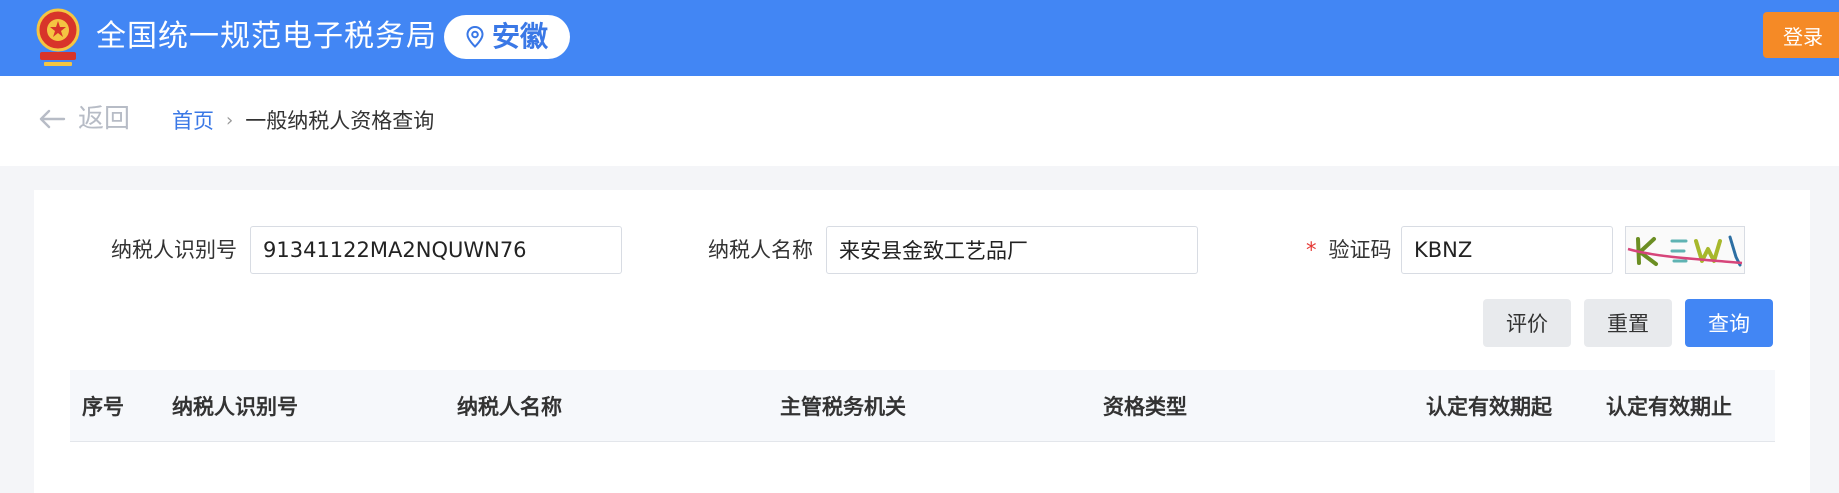  Describe the element at coordinates (1628, 323) in the screenshot. I see `reset-button: 重置` at that location.